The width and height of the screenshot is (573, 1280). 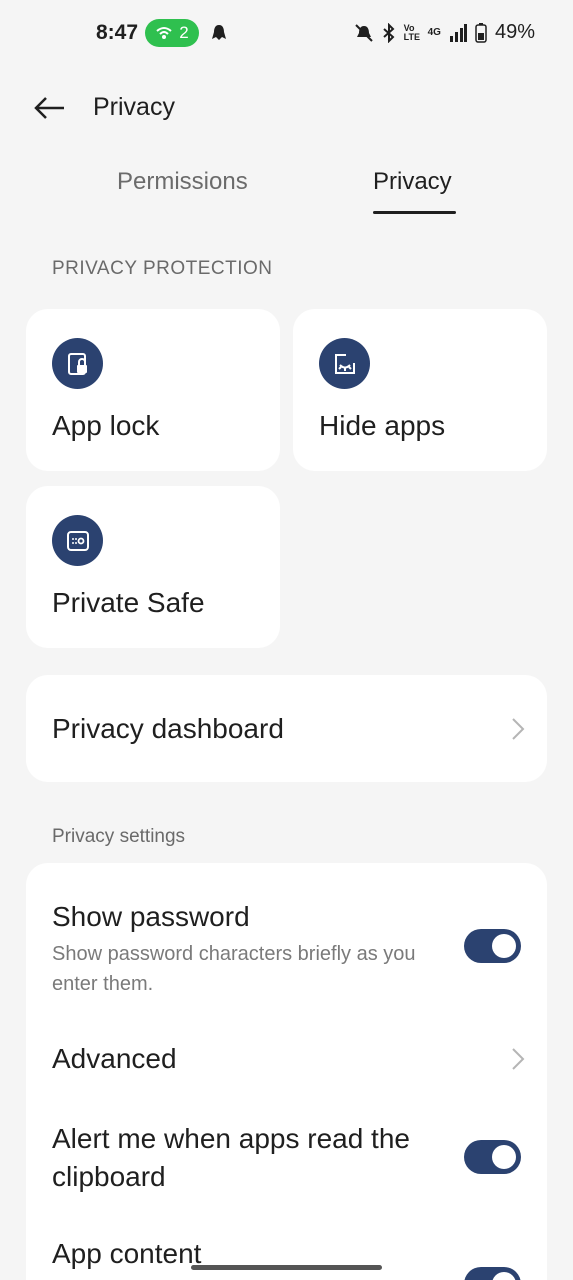 What do you see at coordinates (411, 32) in the screenshot?
I see `volte-icon: Vo LTE` at bounding box center [411, 32].